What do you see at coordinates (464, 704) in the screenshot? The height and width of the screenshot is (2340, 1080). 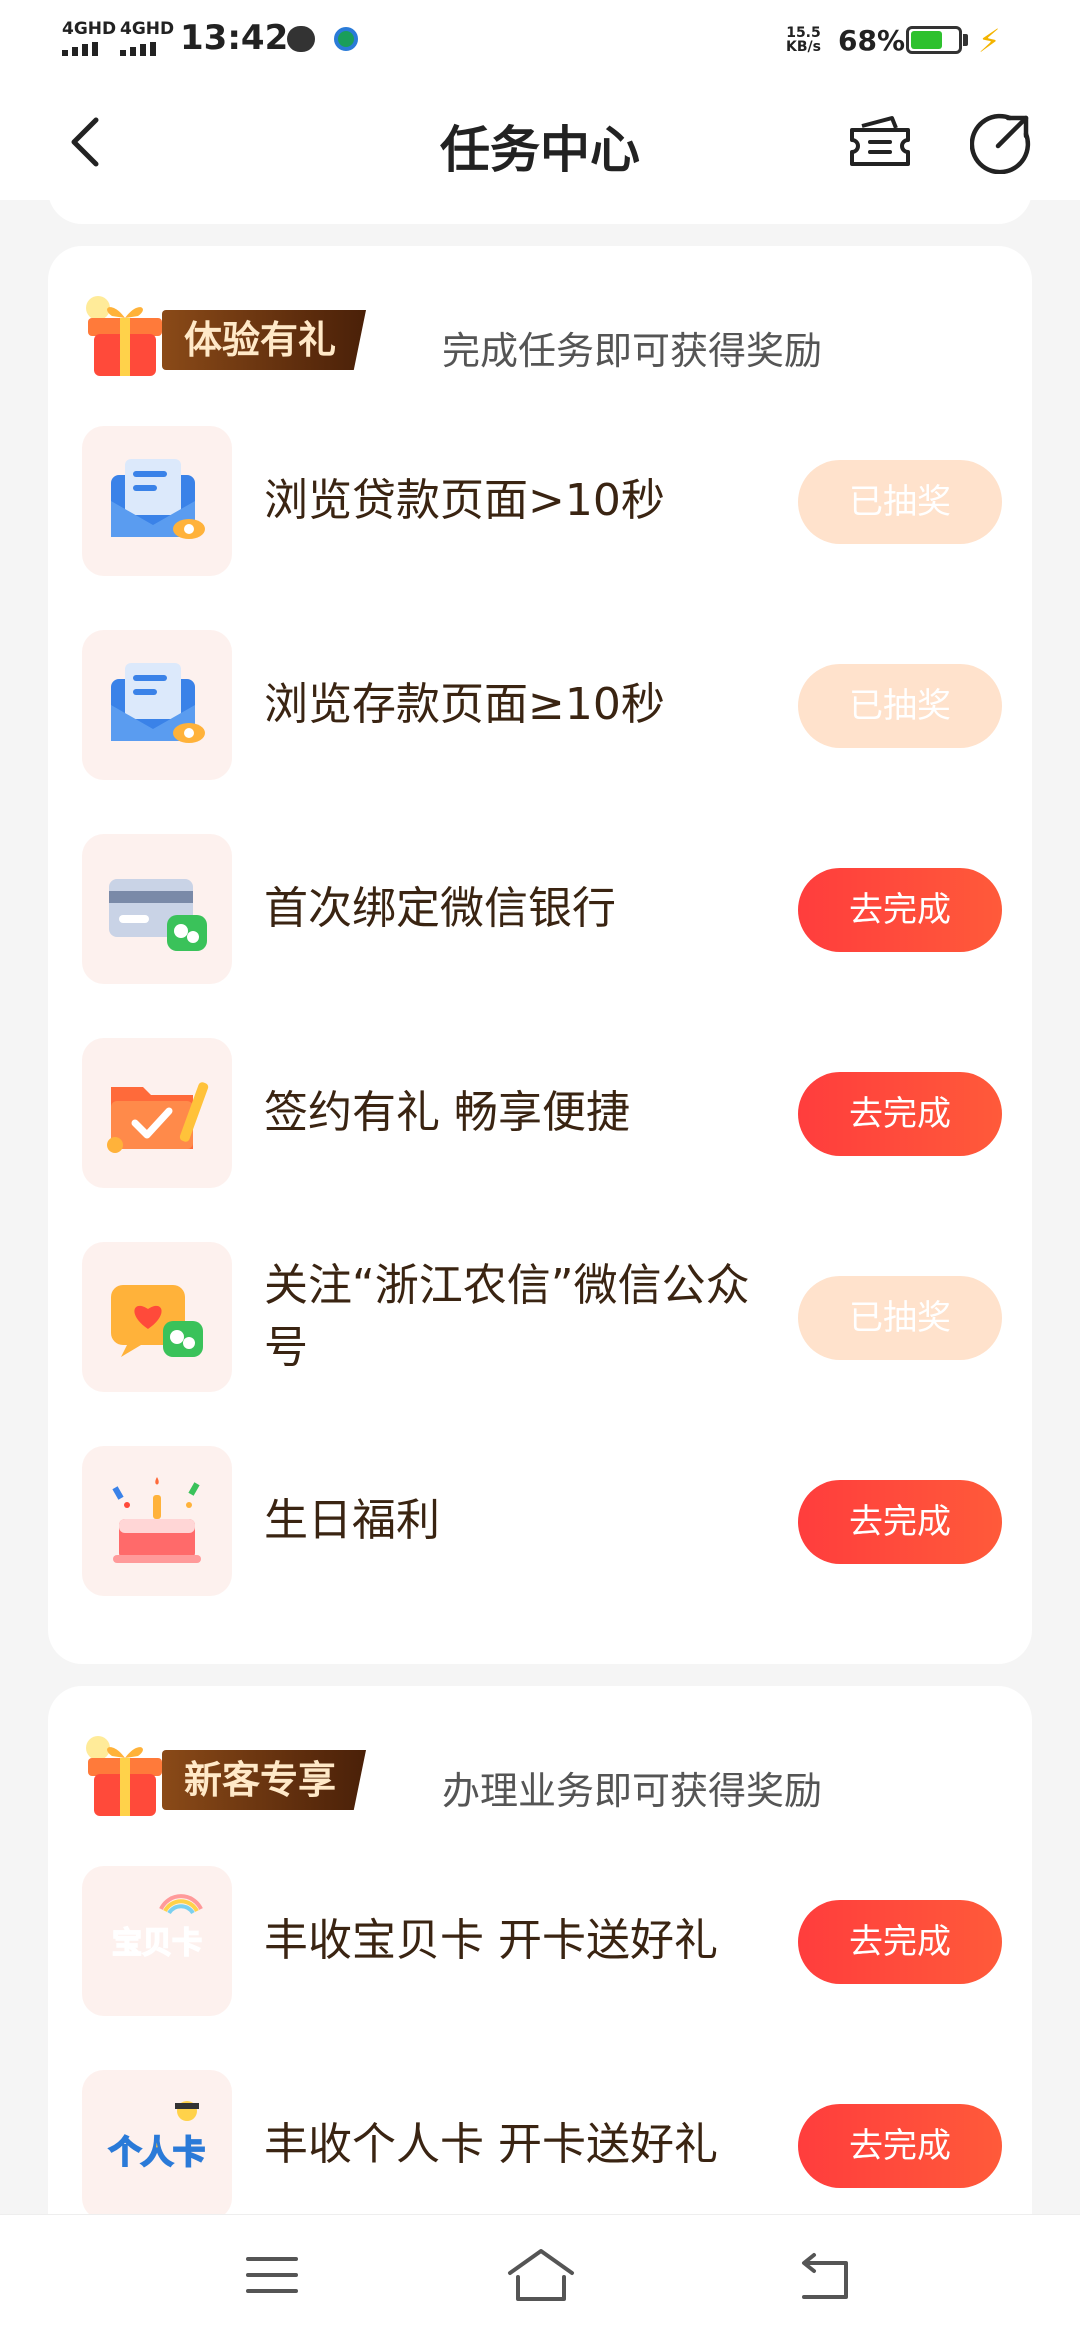 I see `task-label: 浏览存款页面≥10秒` at bounding box center [464, 704].